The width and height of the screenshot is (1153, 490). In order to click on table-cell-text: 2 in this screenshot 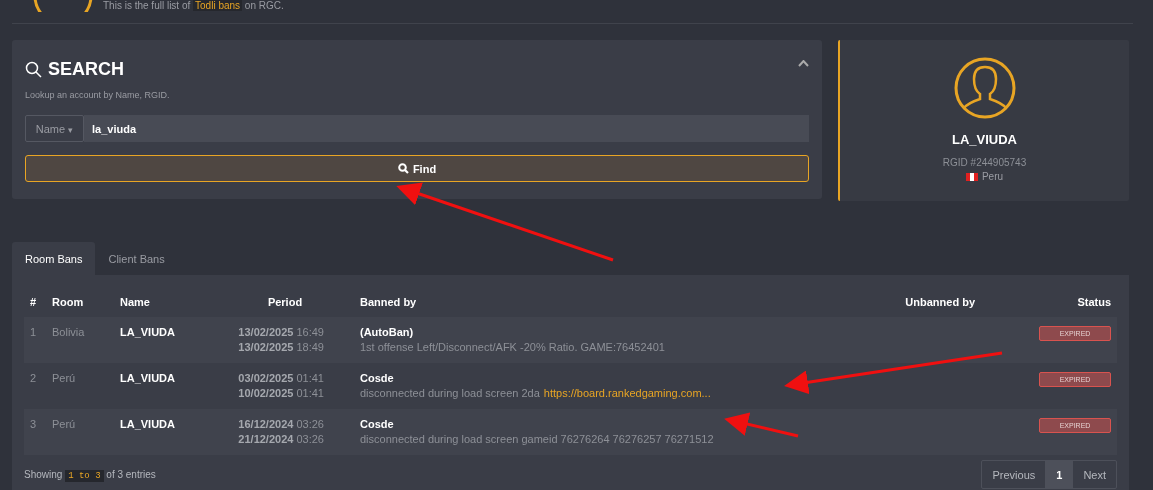, I will do `click(33, 378)`.